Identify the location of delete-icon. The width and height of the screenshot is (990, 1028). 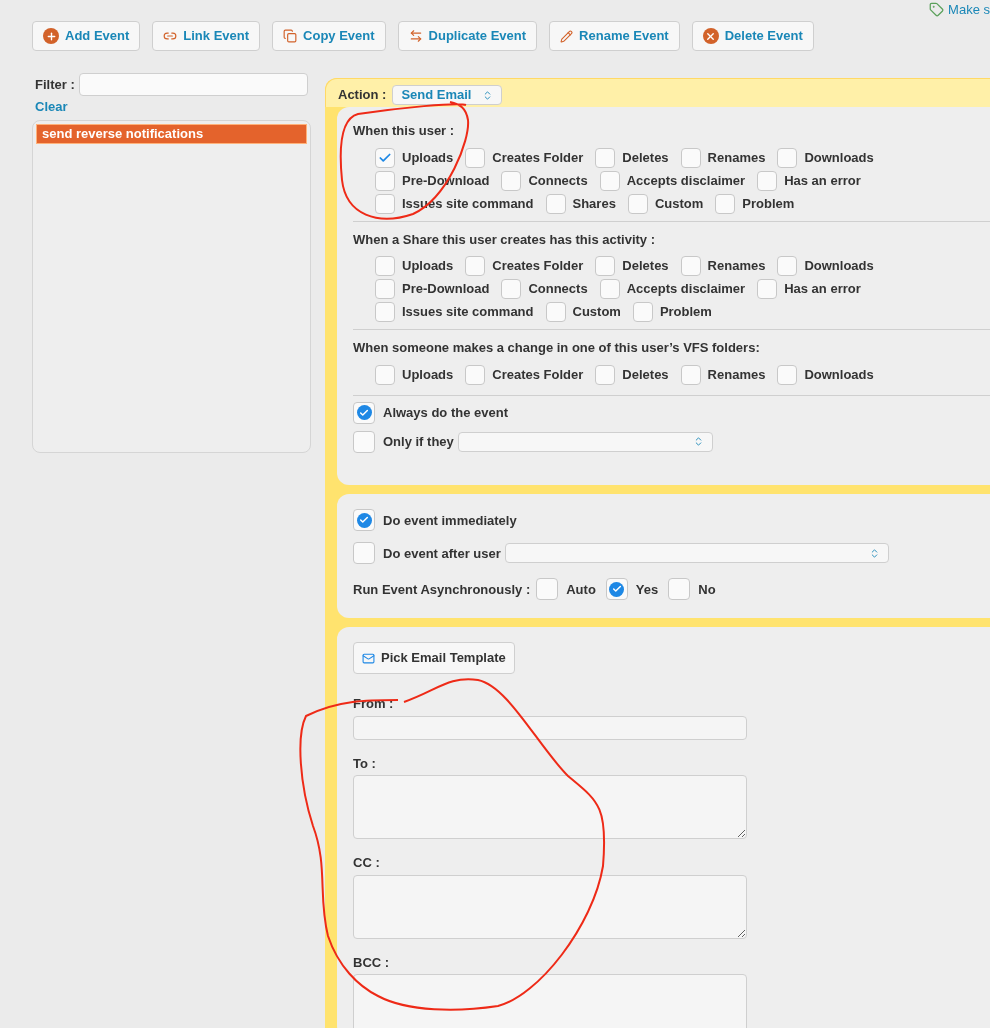
(710, 36).